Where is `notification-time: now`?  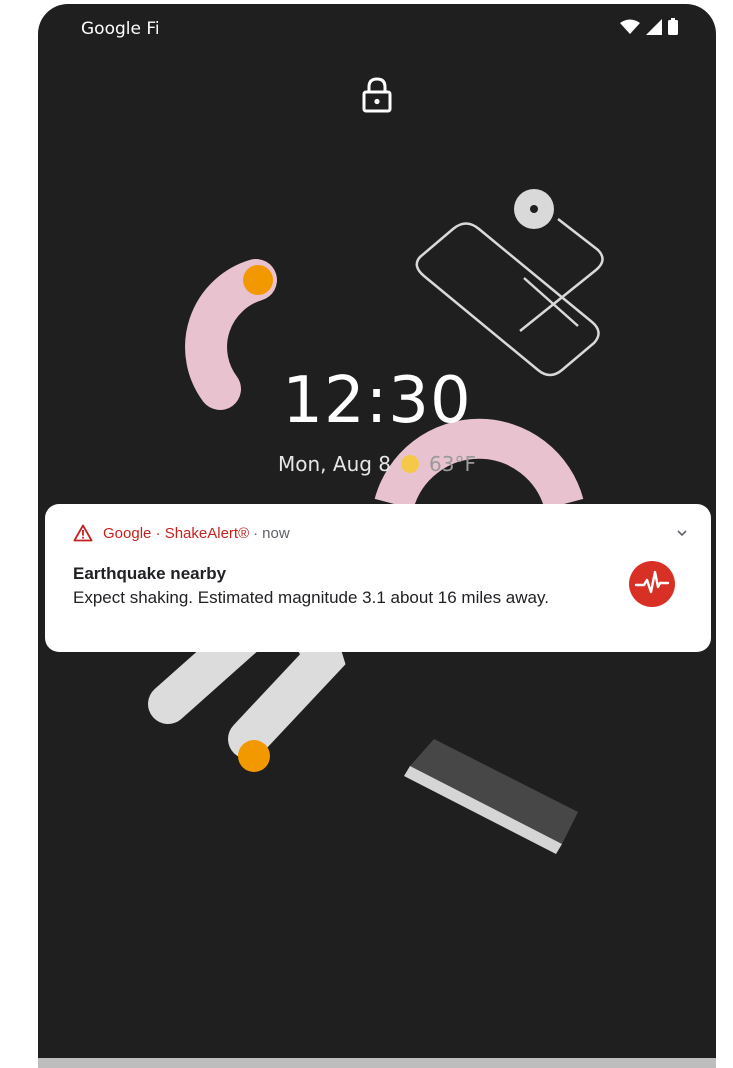
notification-time: now is located at coordinates (276, 533).